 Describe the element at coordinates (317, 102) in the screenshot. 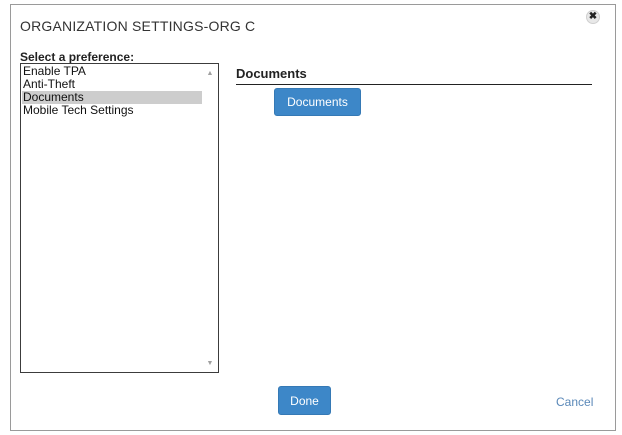

I see `documents-button: Documents` at that location.